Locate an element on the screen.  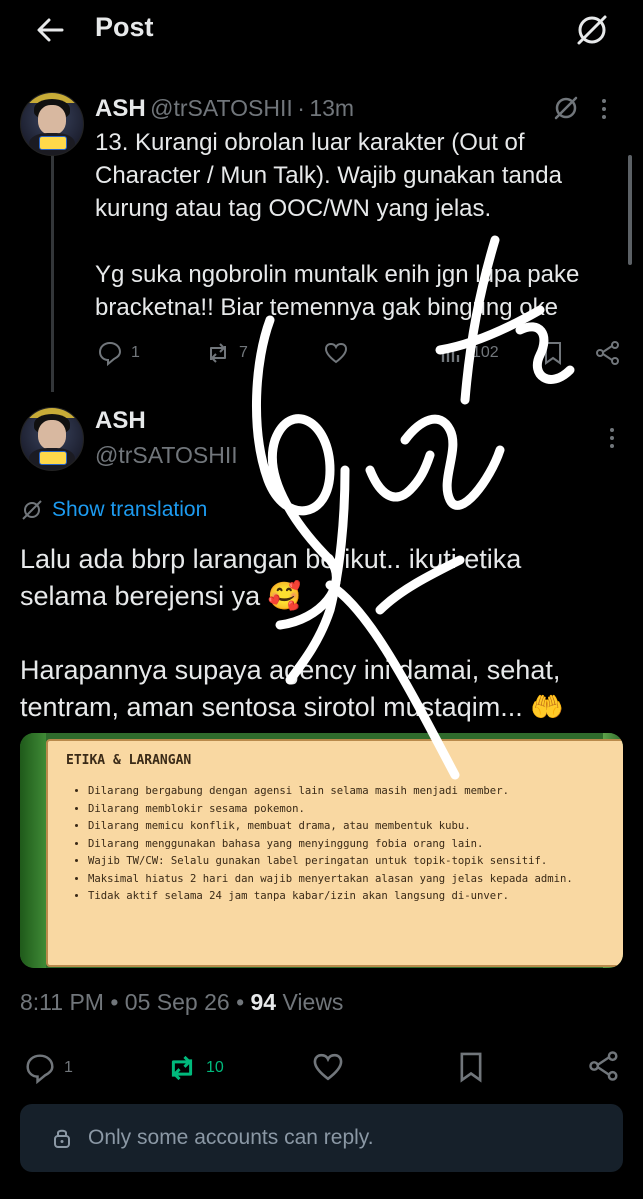
post-date: 05 Sep 26 is located at coordinates (177, 1002).